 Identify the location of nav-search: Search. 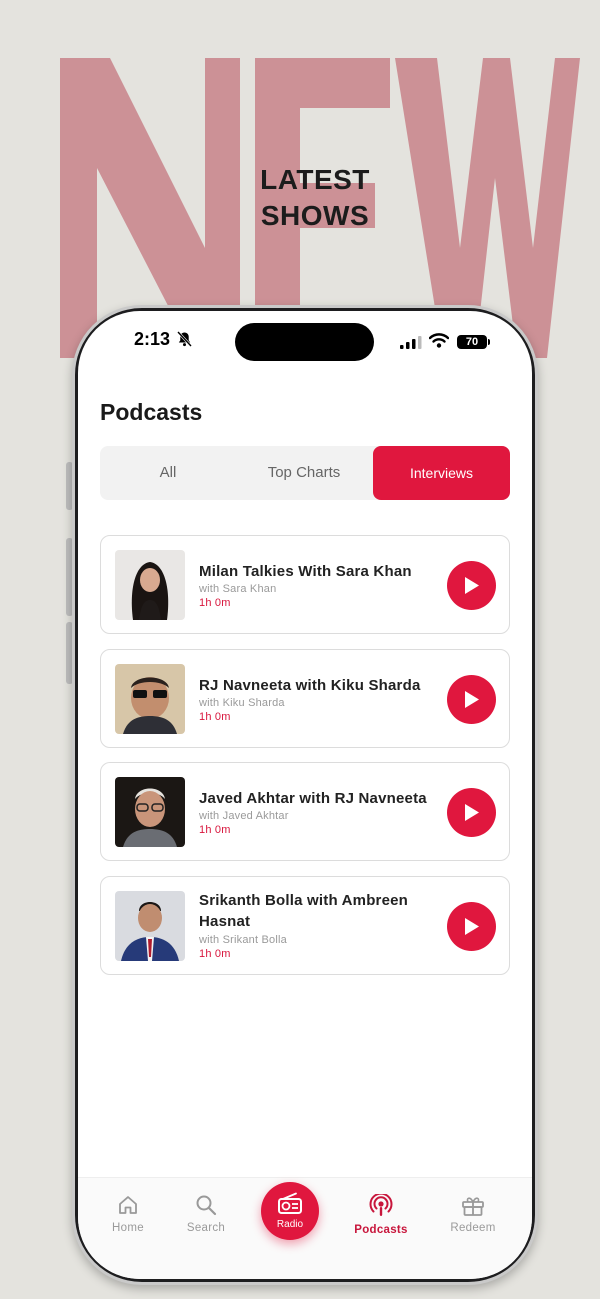
(206, 1214).